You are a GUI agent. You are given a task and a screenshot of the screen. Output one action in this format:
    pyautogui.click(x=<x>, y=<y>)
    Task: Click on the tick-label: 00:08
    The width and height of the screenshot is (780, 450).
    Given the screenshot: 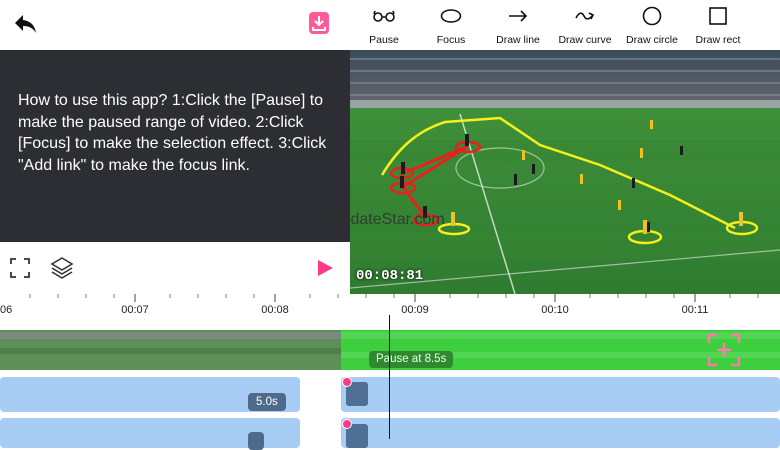 What is the action you would take?
    pyautogui.click(x=275, y=310)
    